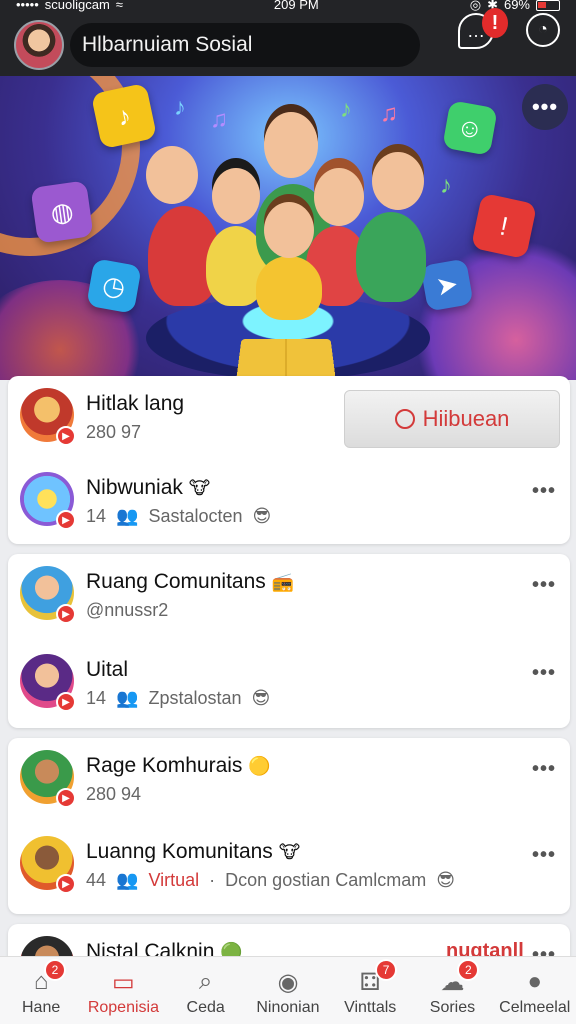  What do you see at coordinates (114, 432) in the screenshot?
I see `row-subtitle: 280 97` at bounding box center [114, 432].